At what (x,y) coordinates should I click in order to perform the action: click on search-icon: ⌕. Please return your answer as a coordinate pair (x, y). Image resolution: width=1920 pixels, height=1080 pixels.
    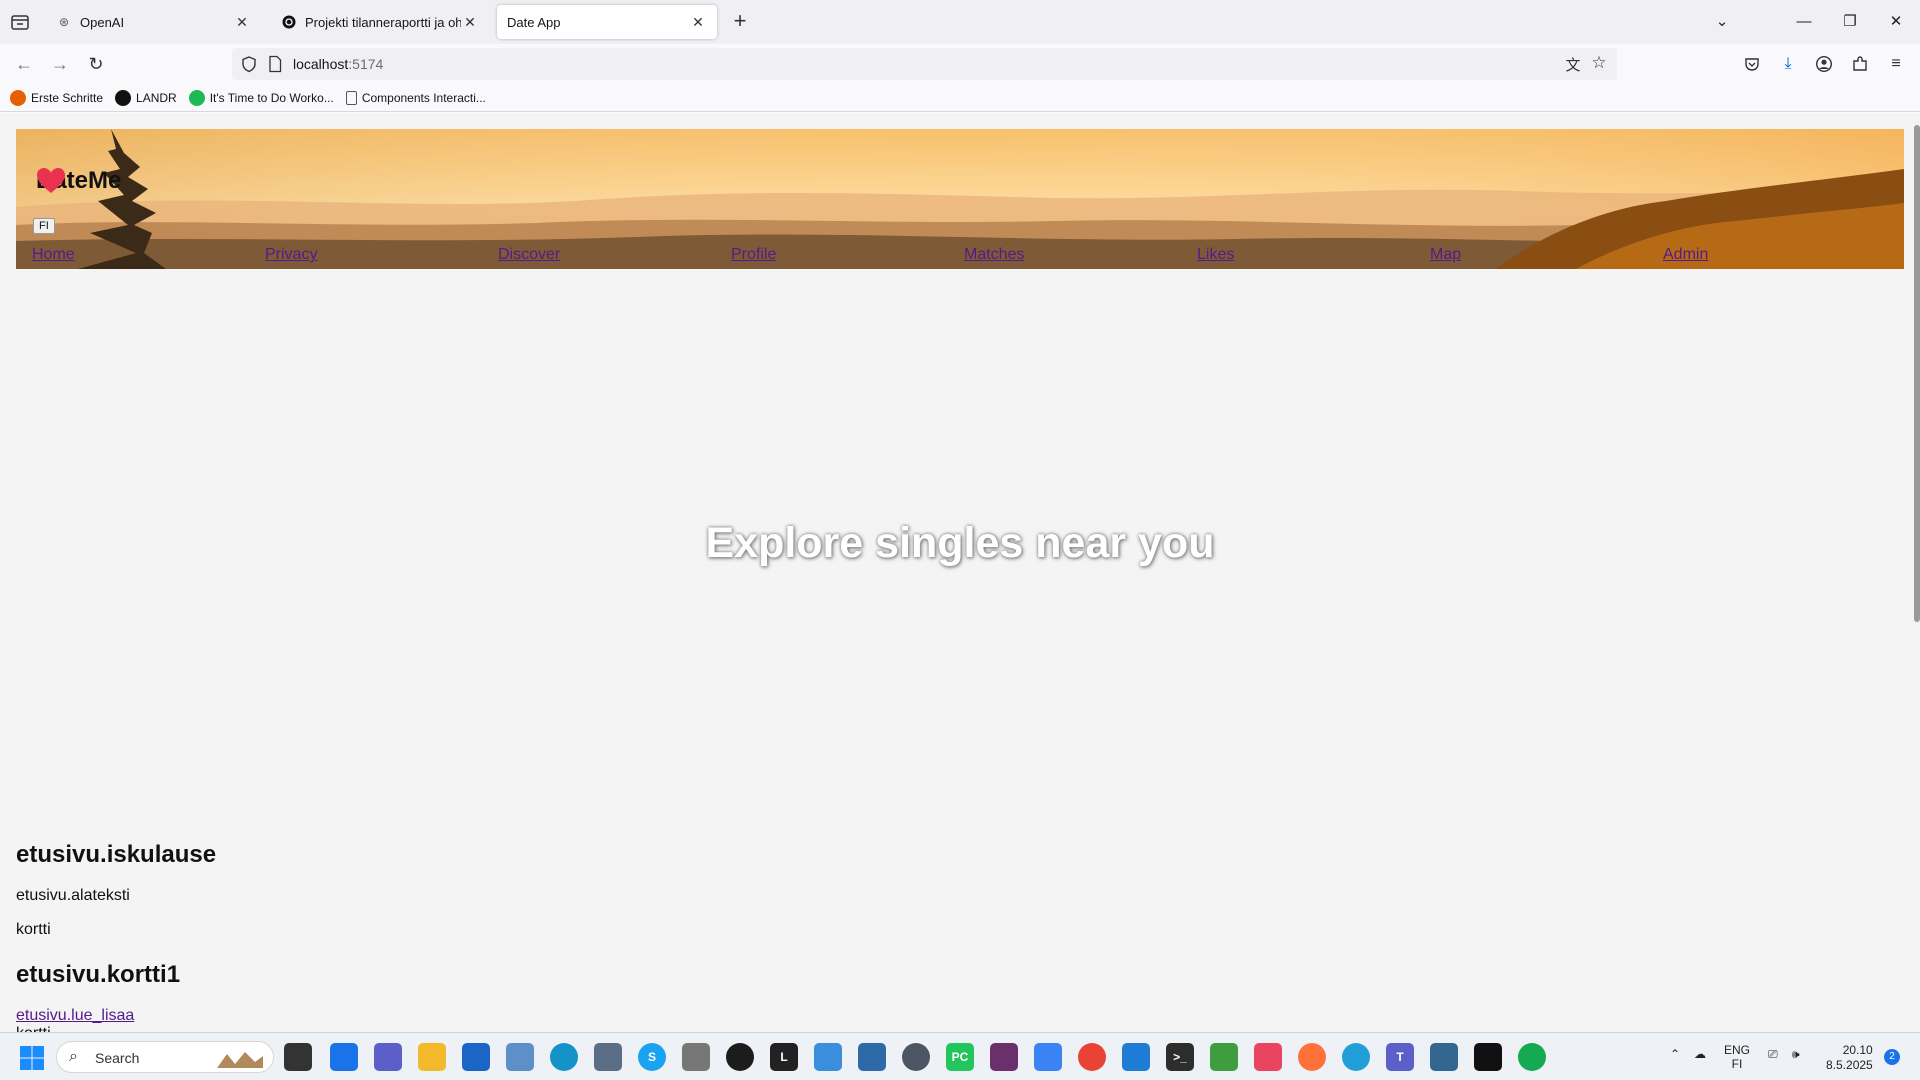
    Looking at the image, I should click on (73, 1056).